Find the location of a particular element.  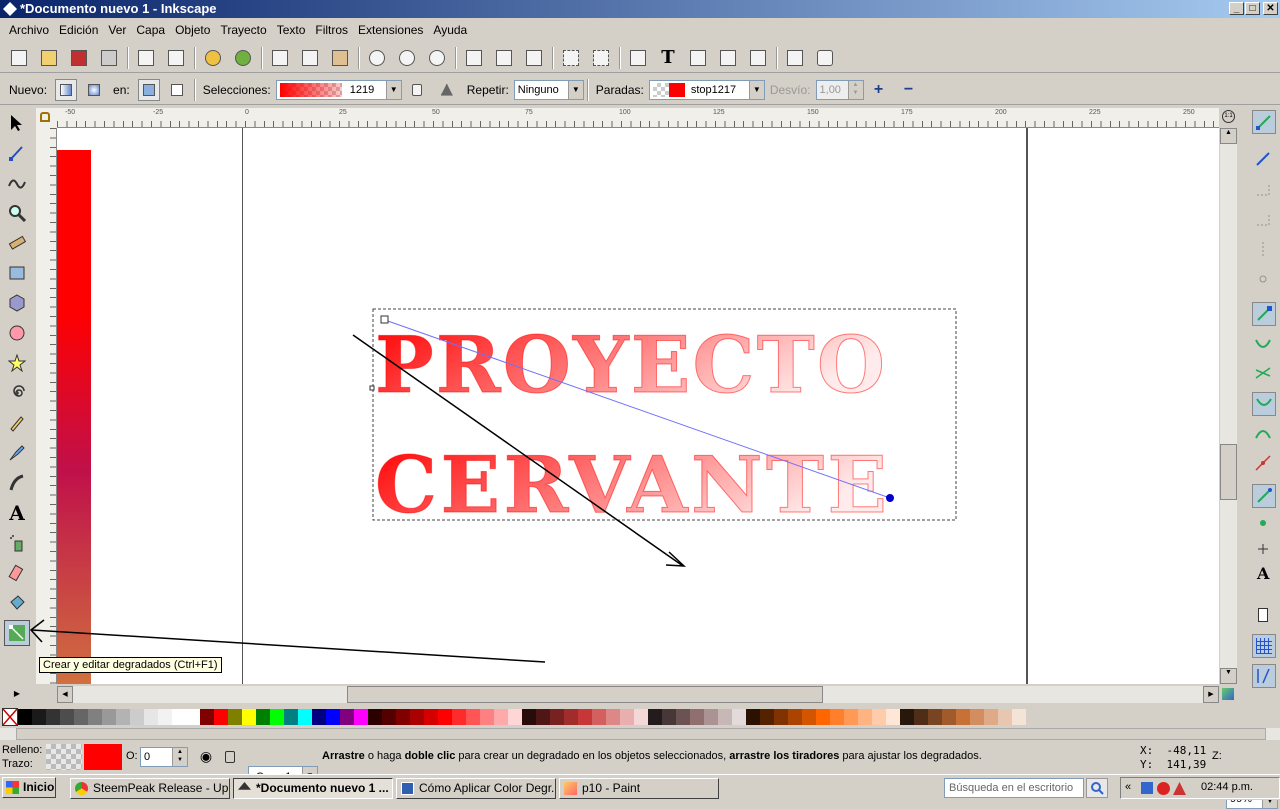

snap-grid-button is located at coordinates (1264, 646).